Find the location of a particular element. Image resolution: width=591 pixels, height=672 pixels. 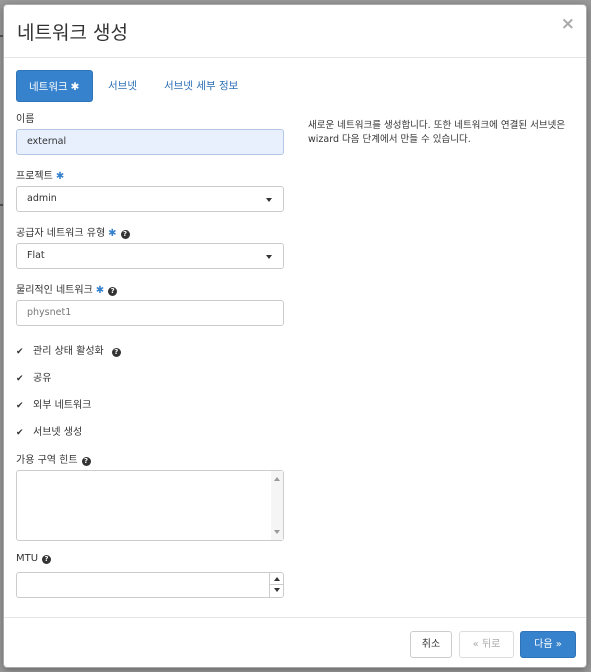

provider-network-type-label: 공급자 네트워크 유형 ✱? is located at coordinates (73, 231).